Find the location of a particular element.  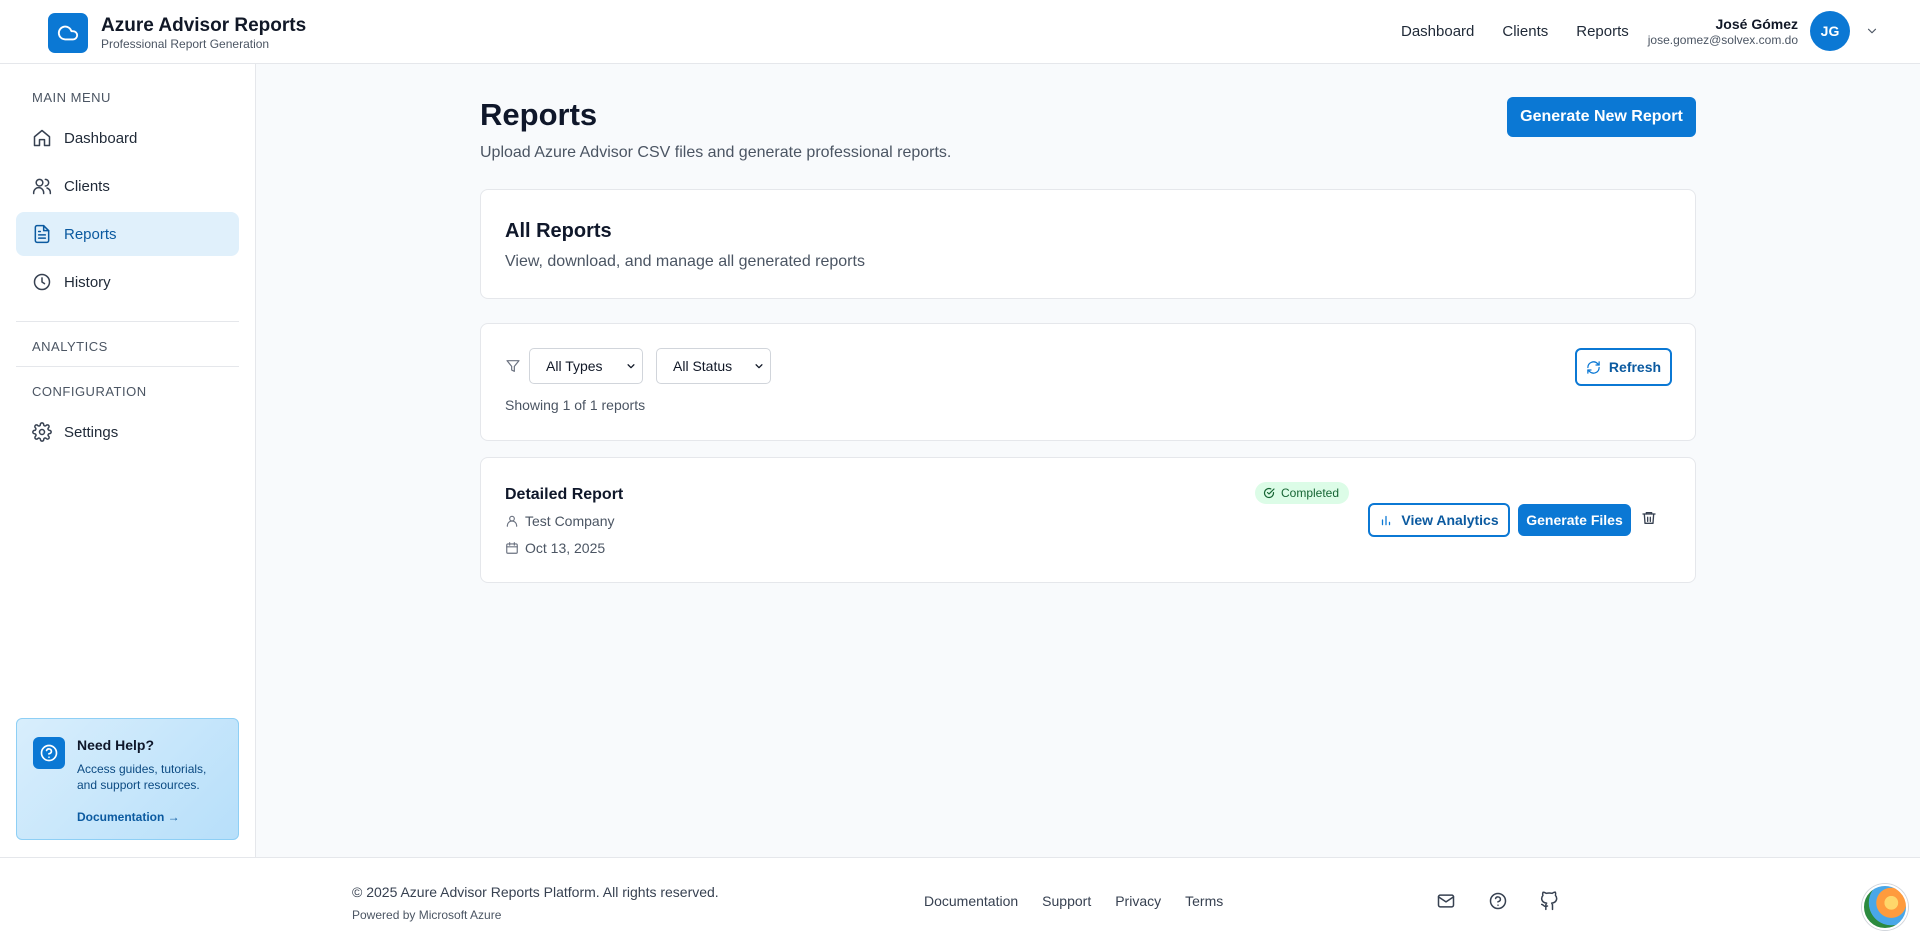

status-label: Completed is located at coordinates (1310, 493).